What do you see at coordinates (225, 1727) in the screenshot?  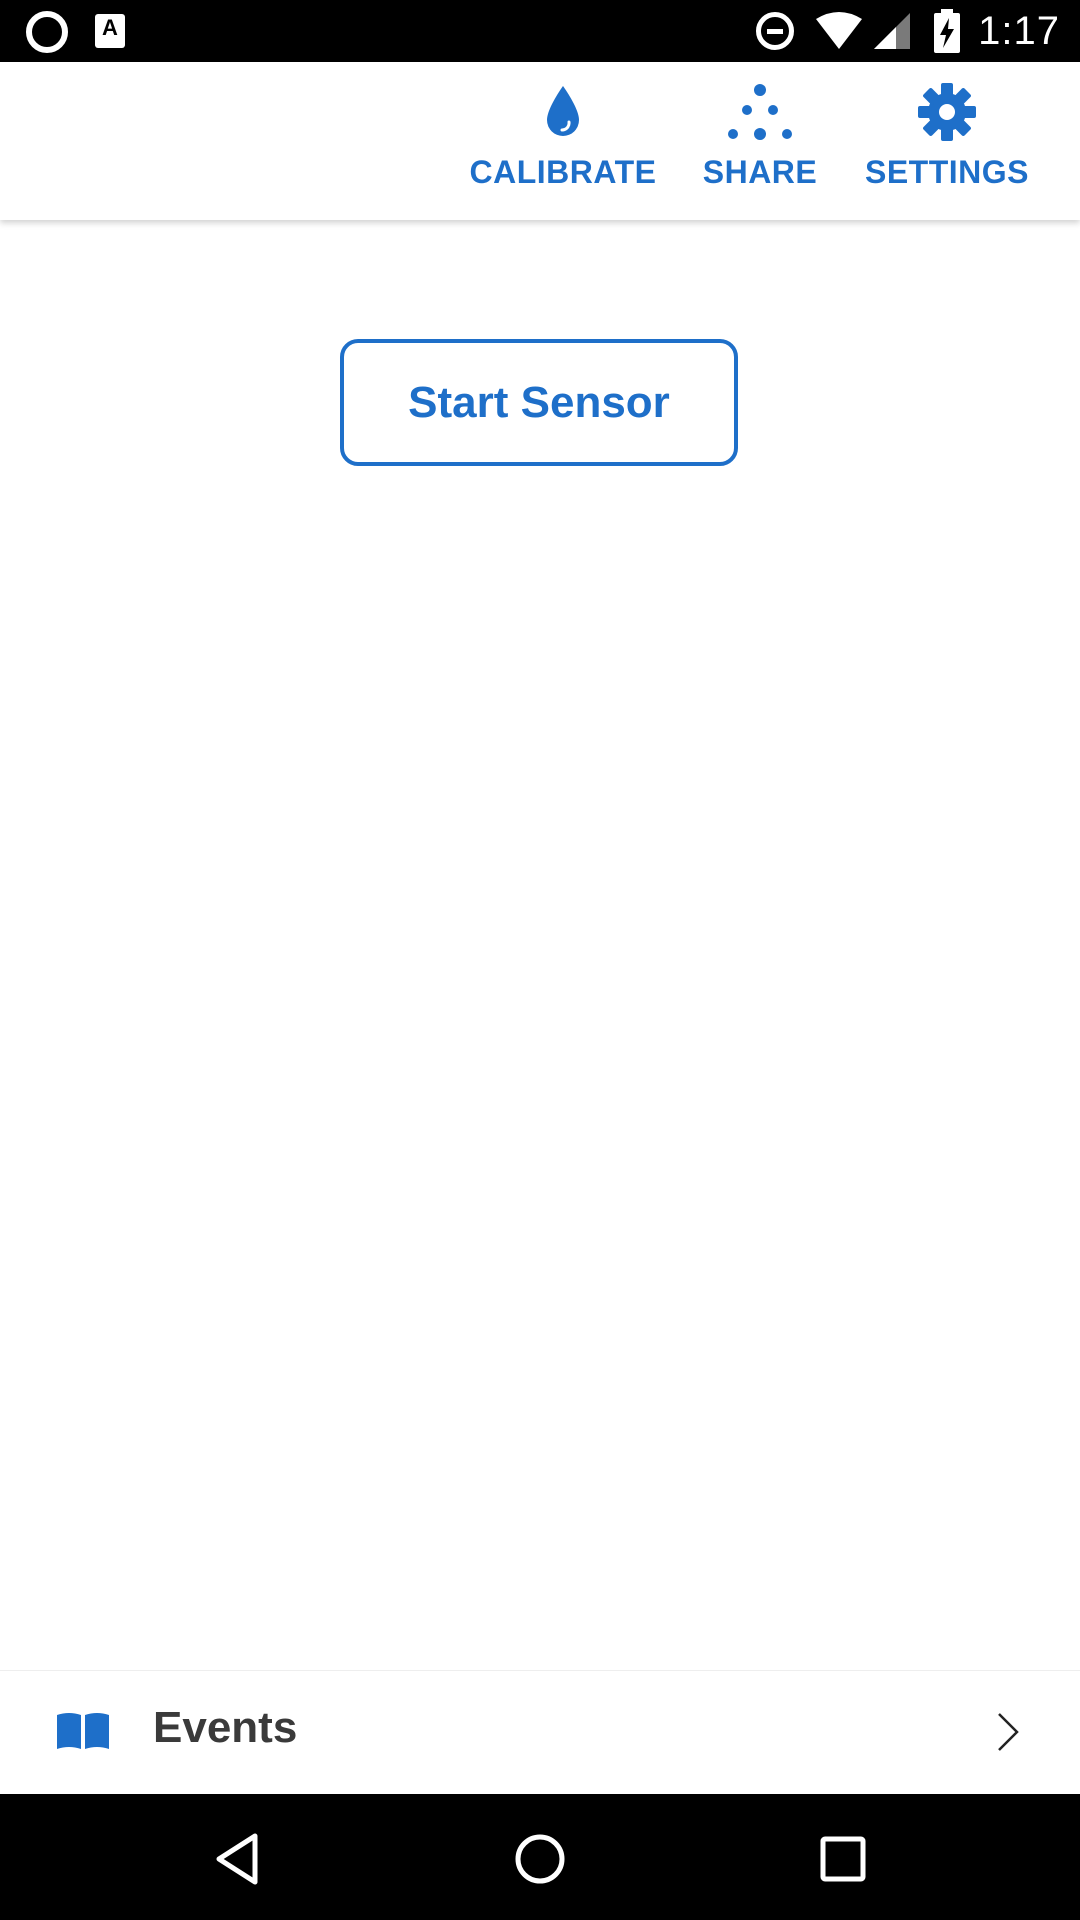 I see `events-label: Events` at bounding box center [225, 1727].